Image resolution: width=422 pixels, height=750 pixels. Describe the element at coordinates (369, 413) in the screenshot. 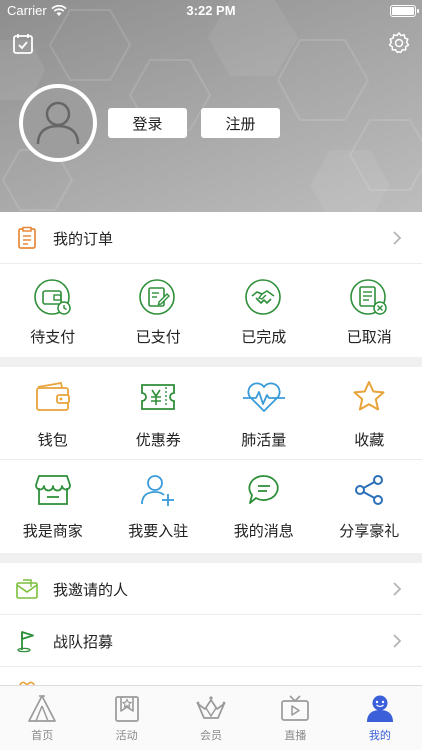

I see `service-favorites: 收藏` at that location.